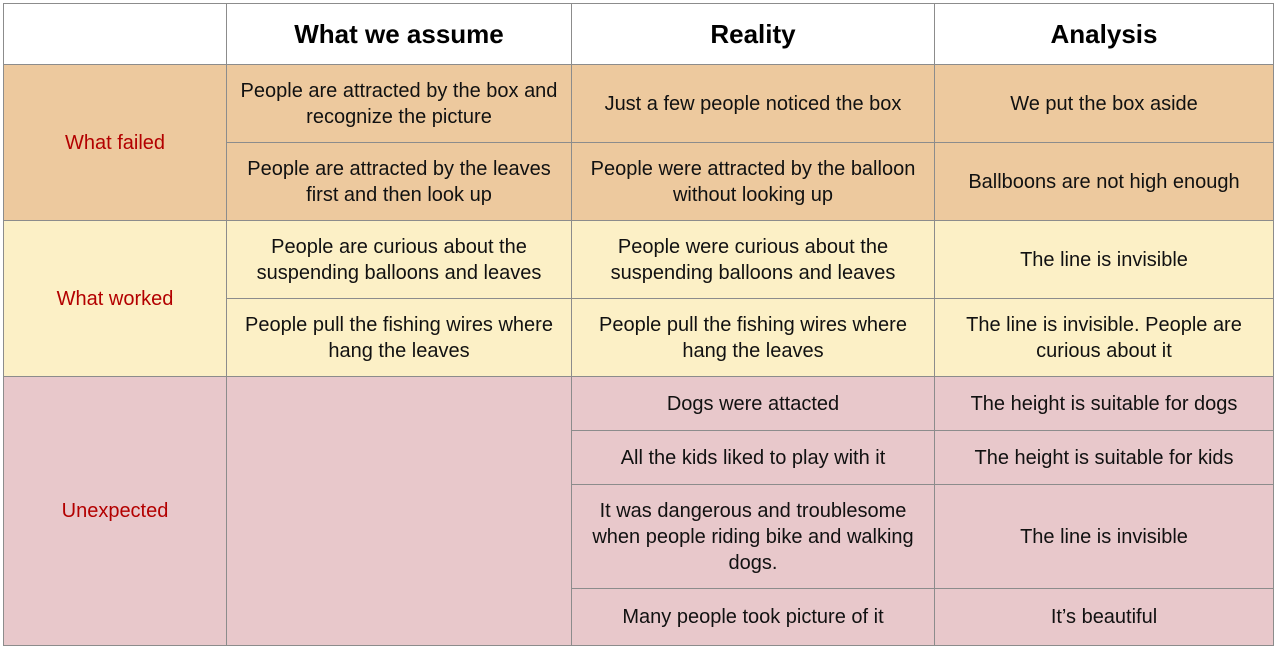 The width and height of the screenshot is (1276, 652). I want to click on cell-analysis: Ballboons are not high enough, so click(1104, 181).